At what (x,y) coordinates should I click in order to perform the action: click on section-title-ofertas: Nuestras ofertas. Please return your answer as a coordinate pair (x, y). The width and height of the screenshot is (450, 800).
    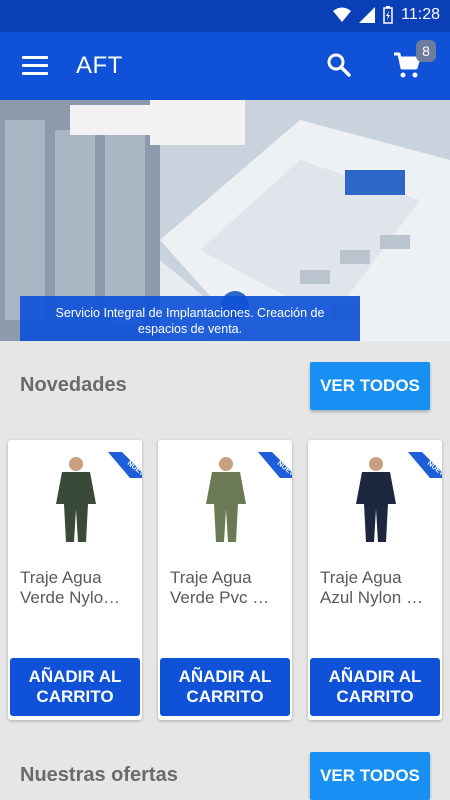
    Looking at the image, I should click on (99, 775).